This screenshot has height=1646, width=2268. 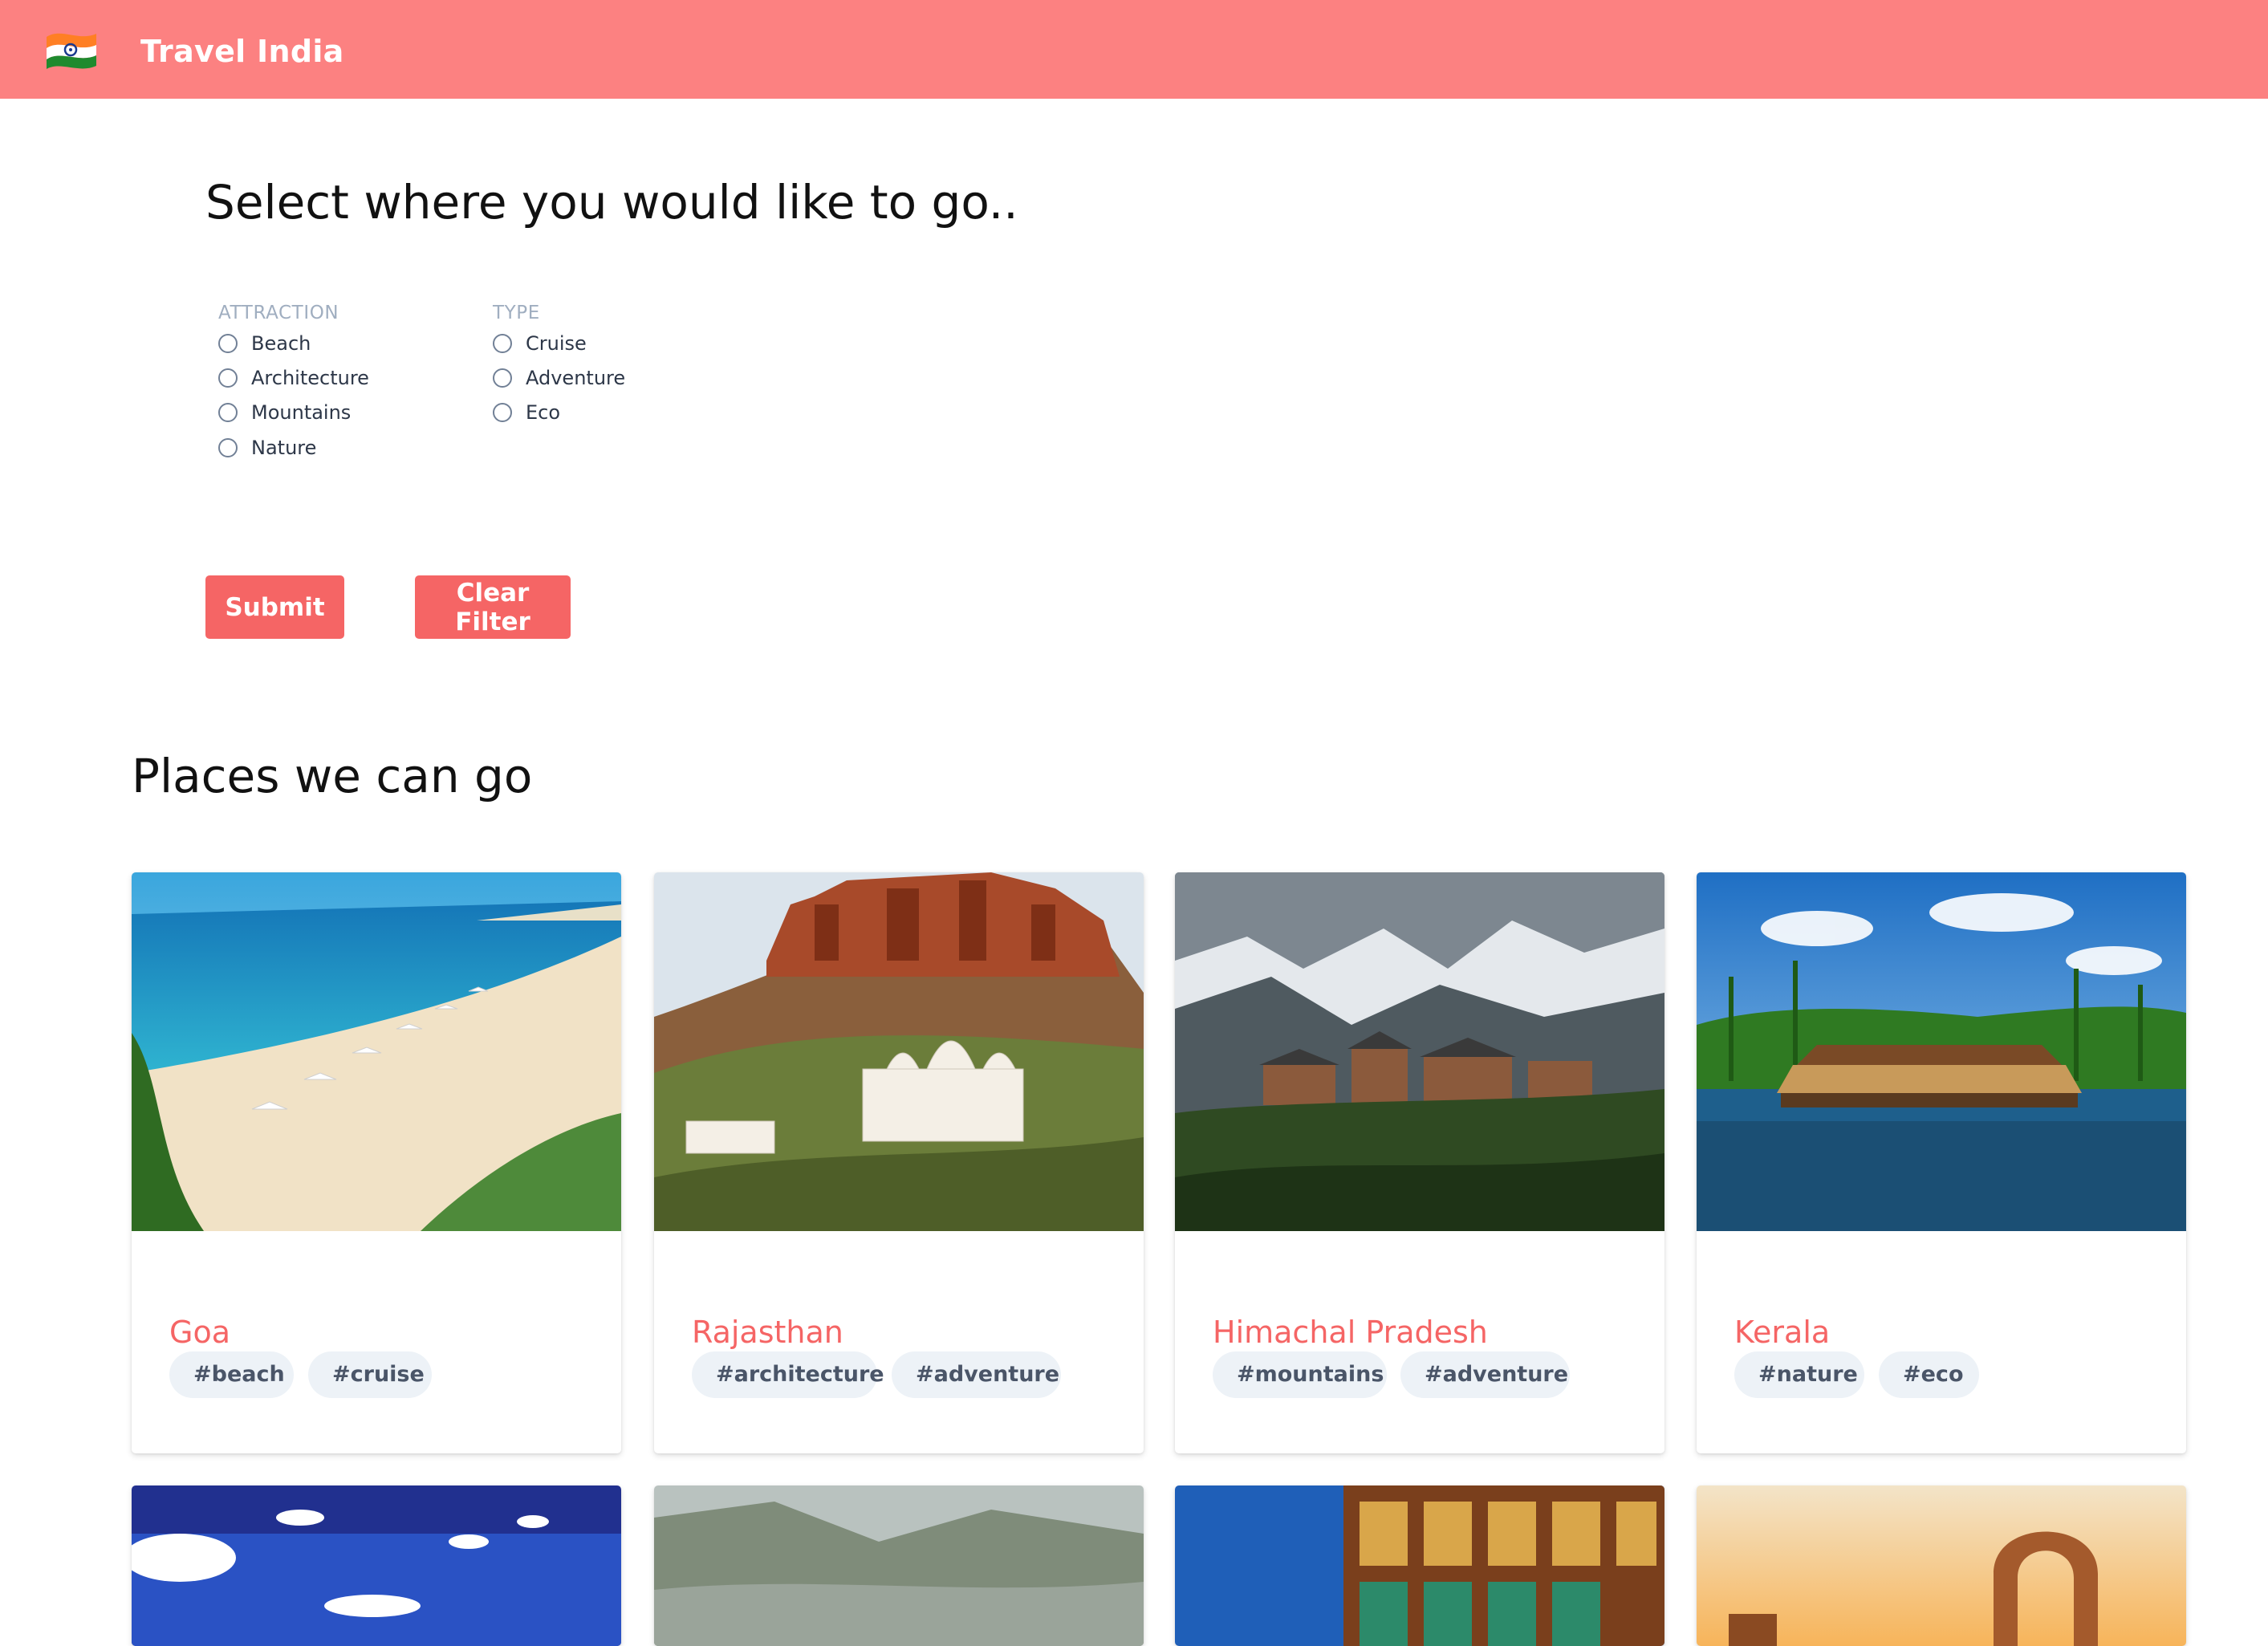 I want to click on sky-photo, so click(x=377, y=1565).